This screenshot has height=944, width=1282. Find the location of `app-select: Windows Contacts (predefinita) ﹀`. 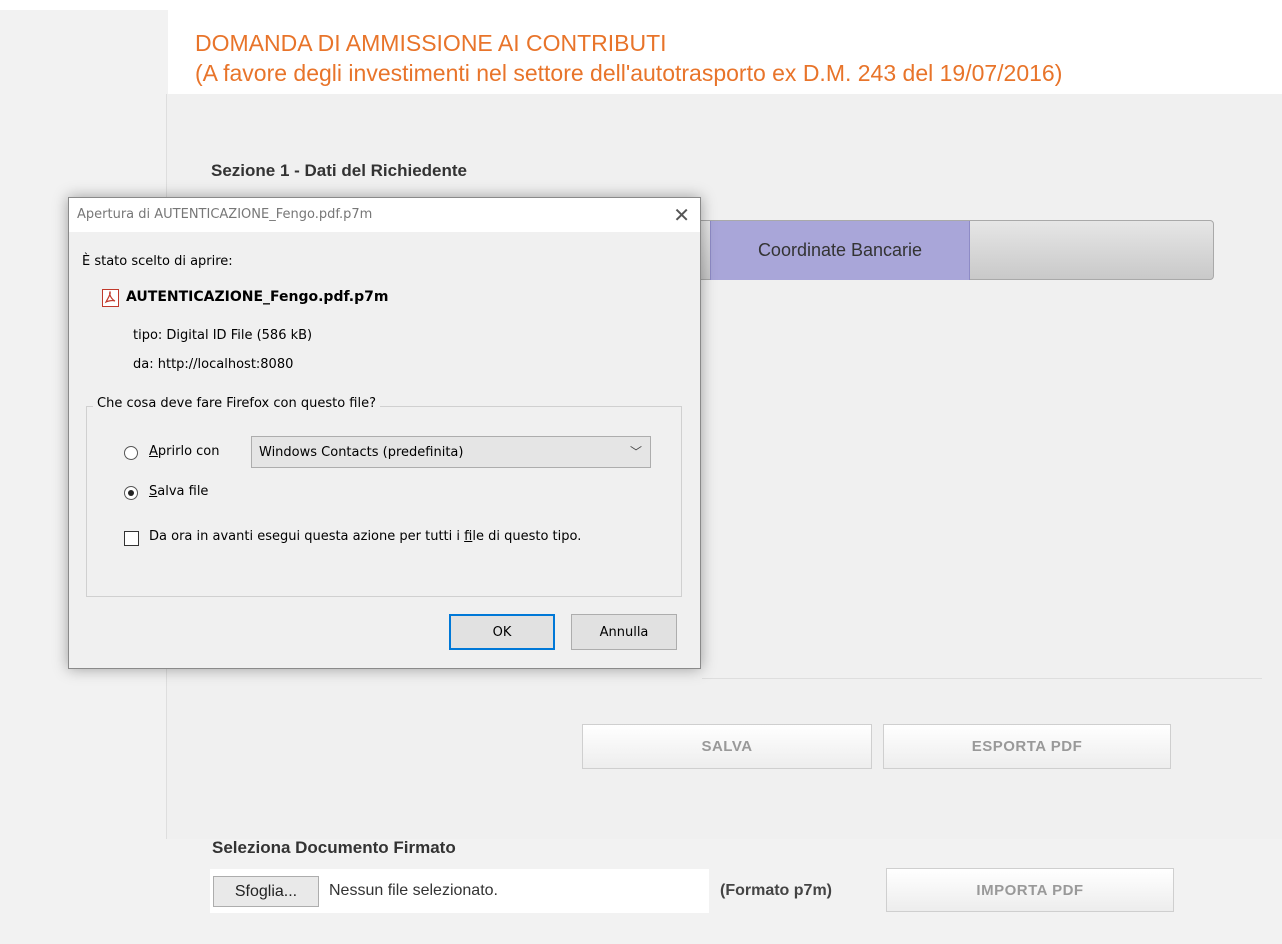

app-select: Windows Contacts (predefinita) ﹀ is located at coordinates (451, 452).